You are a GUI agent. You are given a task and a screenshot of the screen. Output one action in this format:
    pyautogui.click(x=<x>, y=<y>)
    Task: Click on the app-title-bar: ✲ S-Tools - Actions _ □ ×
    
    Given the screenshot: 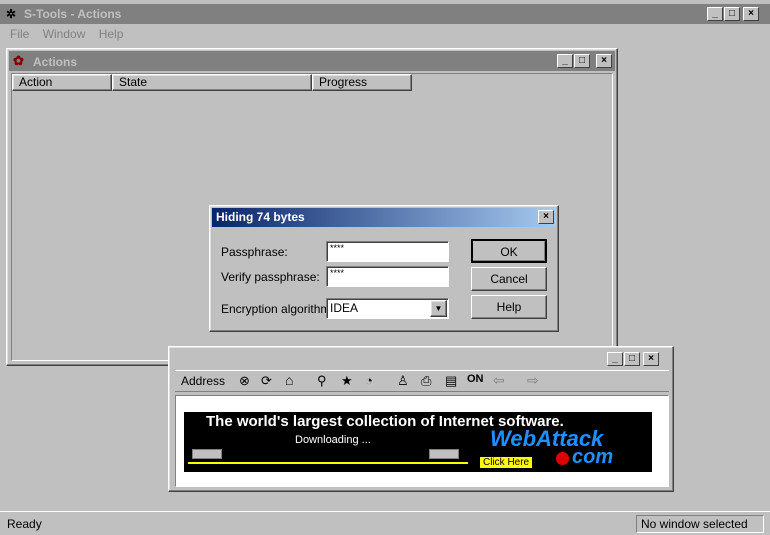 What is the action you would take?
    pyautogui.click(x=385, y=14)
    